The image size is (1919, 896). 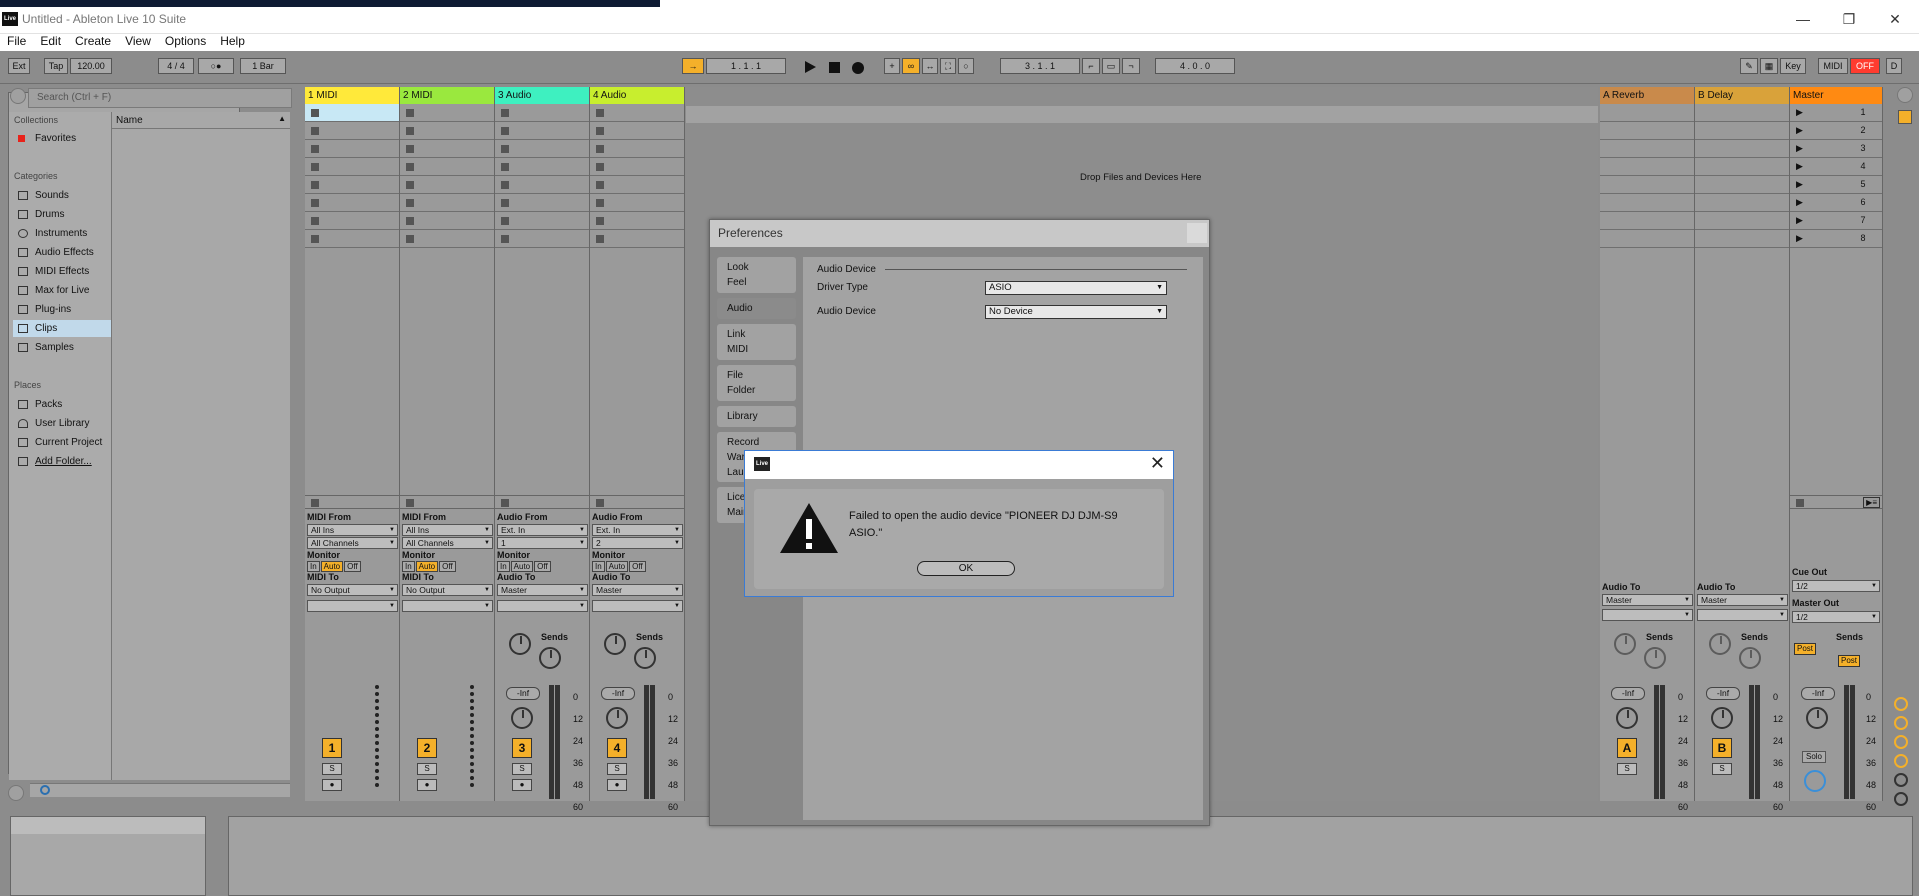 What do you see at coordinates (600, 503) in the screenshot?
I see `track-stop-icon` at bounding box center [600, 503].